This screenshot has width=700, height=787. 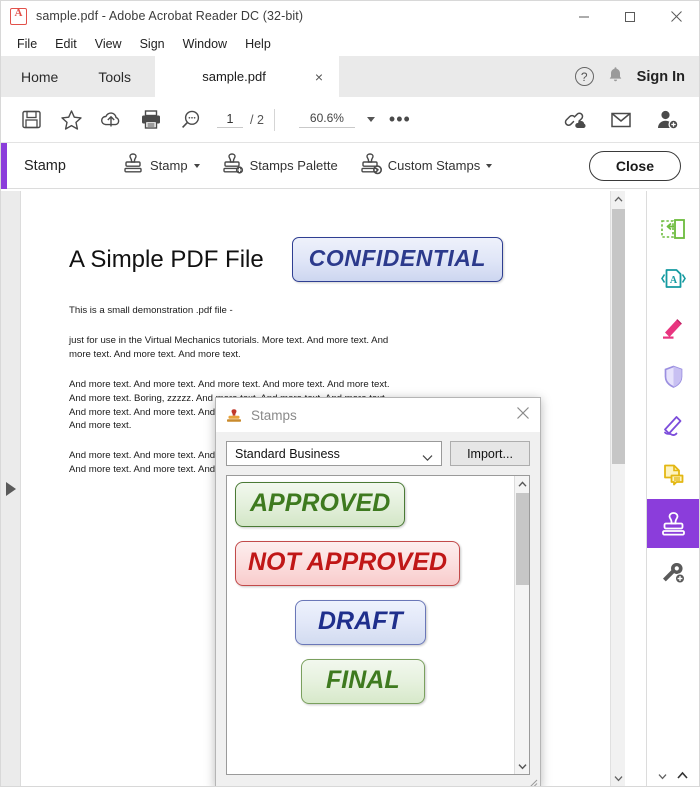 I want to click on tab-home: Home, so click(x=39, y=76).